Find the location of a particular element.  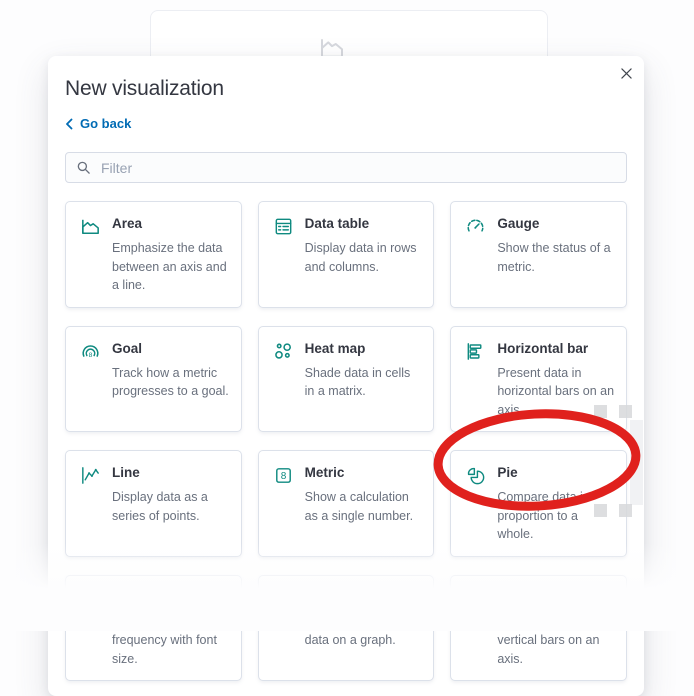

tag-cloud-icon is located at coordinates (91, 628).